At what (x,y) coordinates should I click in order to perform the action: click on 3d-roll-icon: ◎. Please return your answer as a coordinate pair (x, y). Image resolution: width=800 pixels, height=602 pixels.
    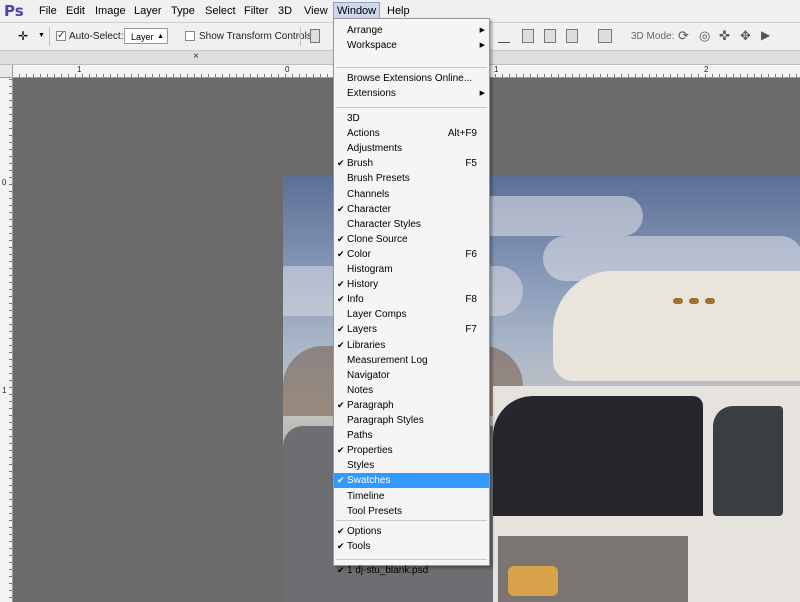
    Looking at the image, I should click on (704, 36).